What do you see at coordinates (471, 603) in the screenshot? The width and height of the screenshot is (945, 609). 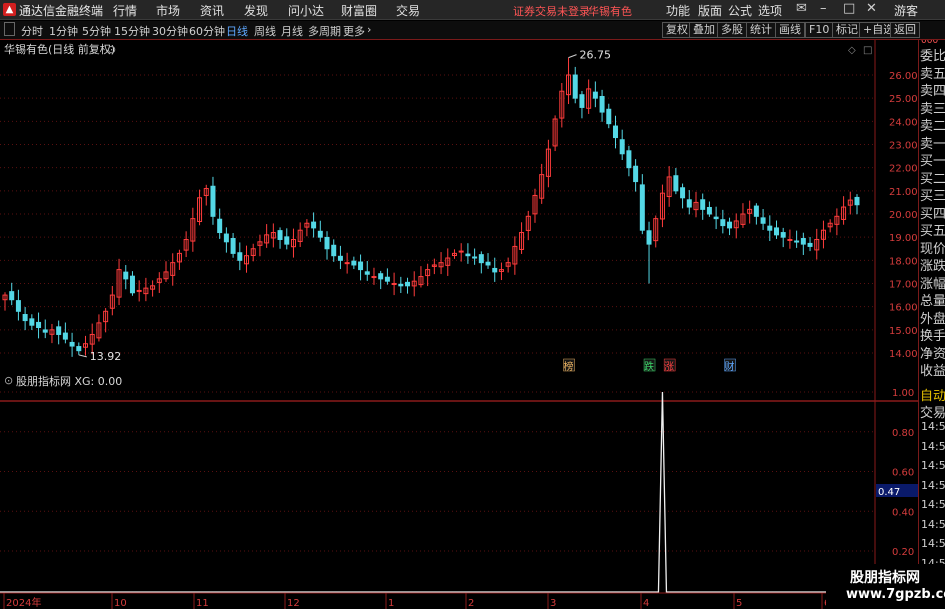 I see `date-tick-label: 2` at bounding box center [471, 603].